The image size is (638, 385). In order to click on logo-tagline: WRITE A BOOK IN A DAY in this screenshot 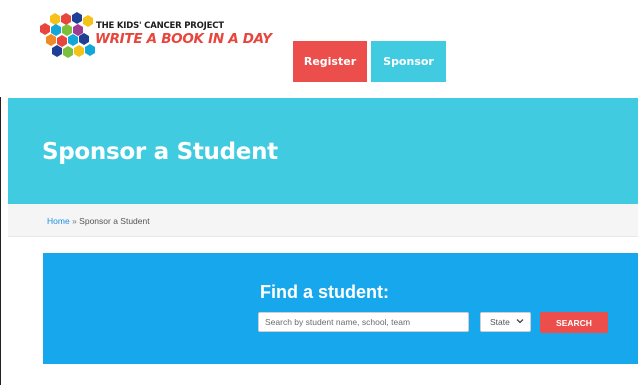, I will do `click(183, 39)`.